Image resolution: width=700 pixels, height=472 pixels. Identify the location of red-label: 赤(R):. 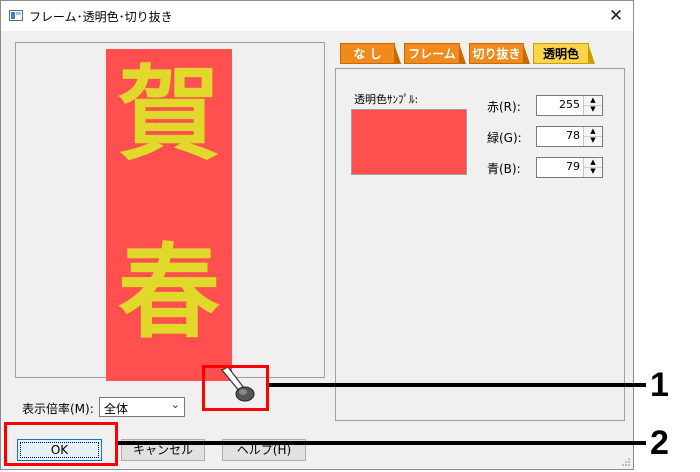
(504, 107).